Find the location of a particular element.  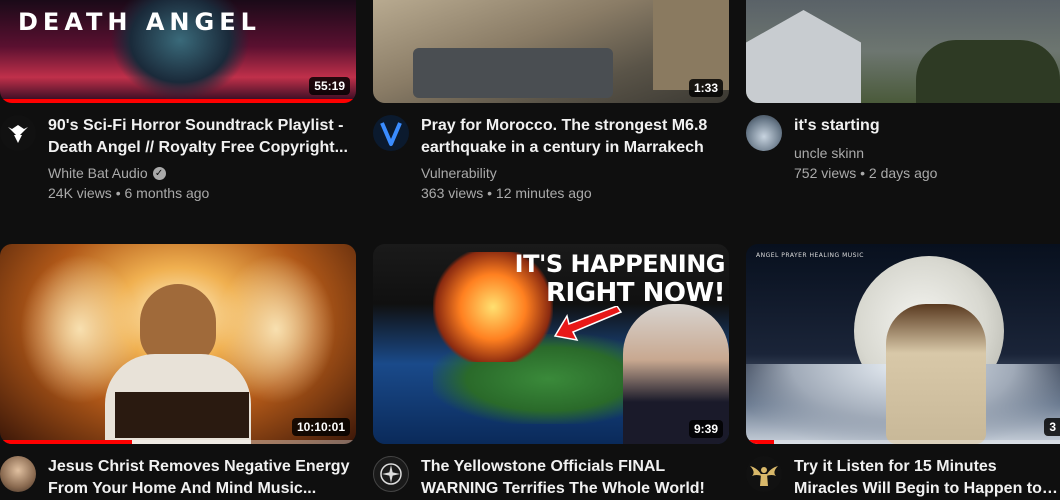

angel-logo-icon is located at coordinates (764, 476).